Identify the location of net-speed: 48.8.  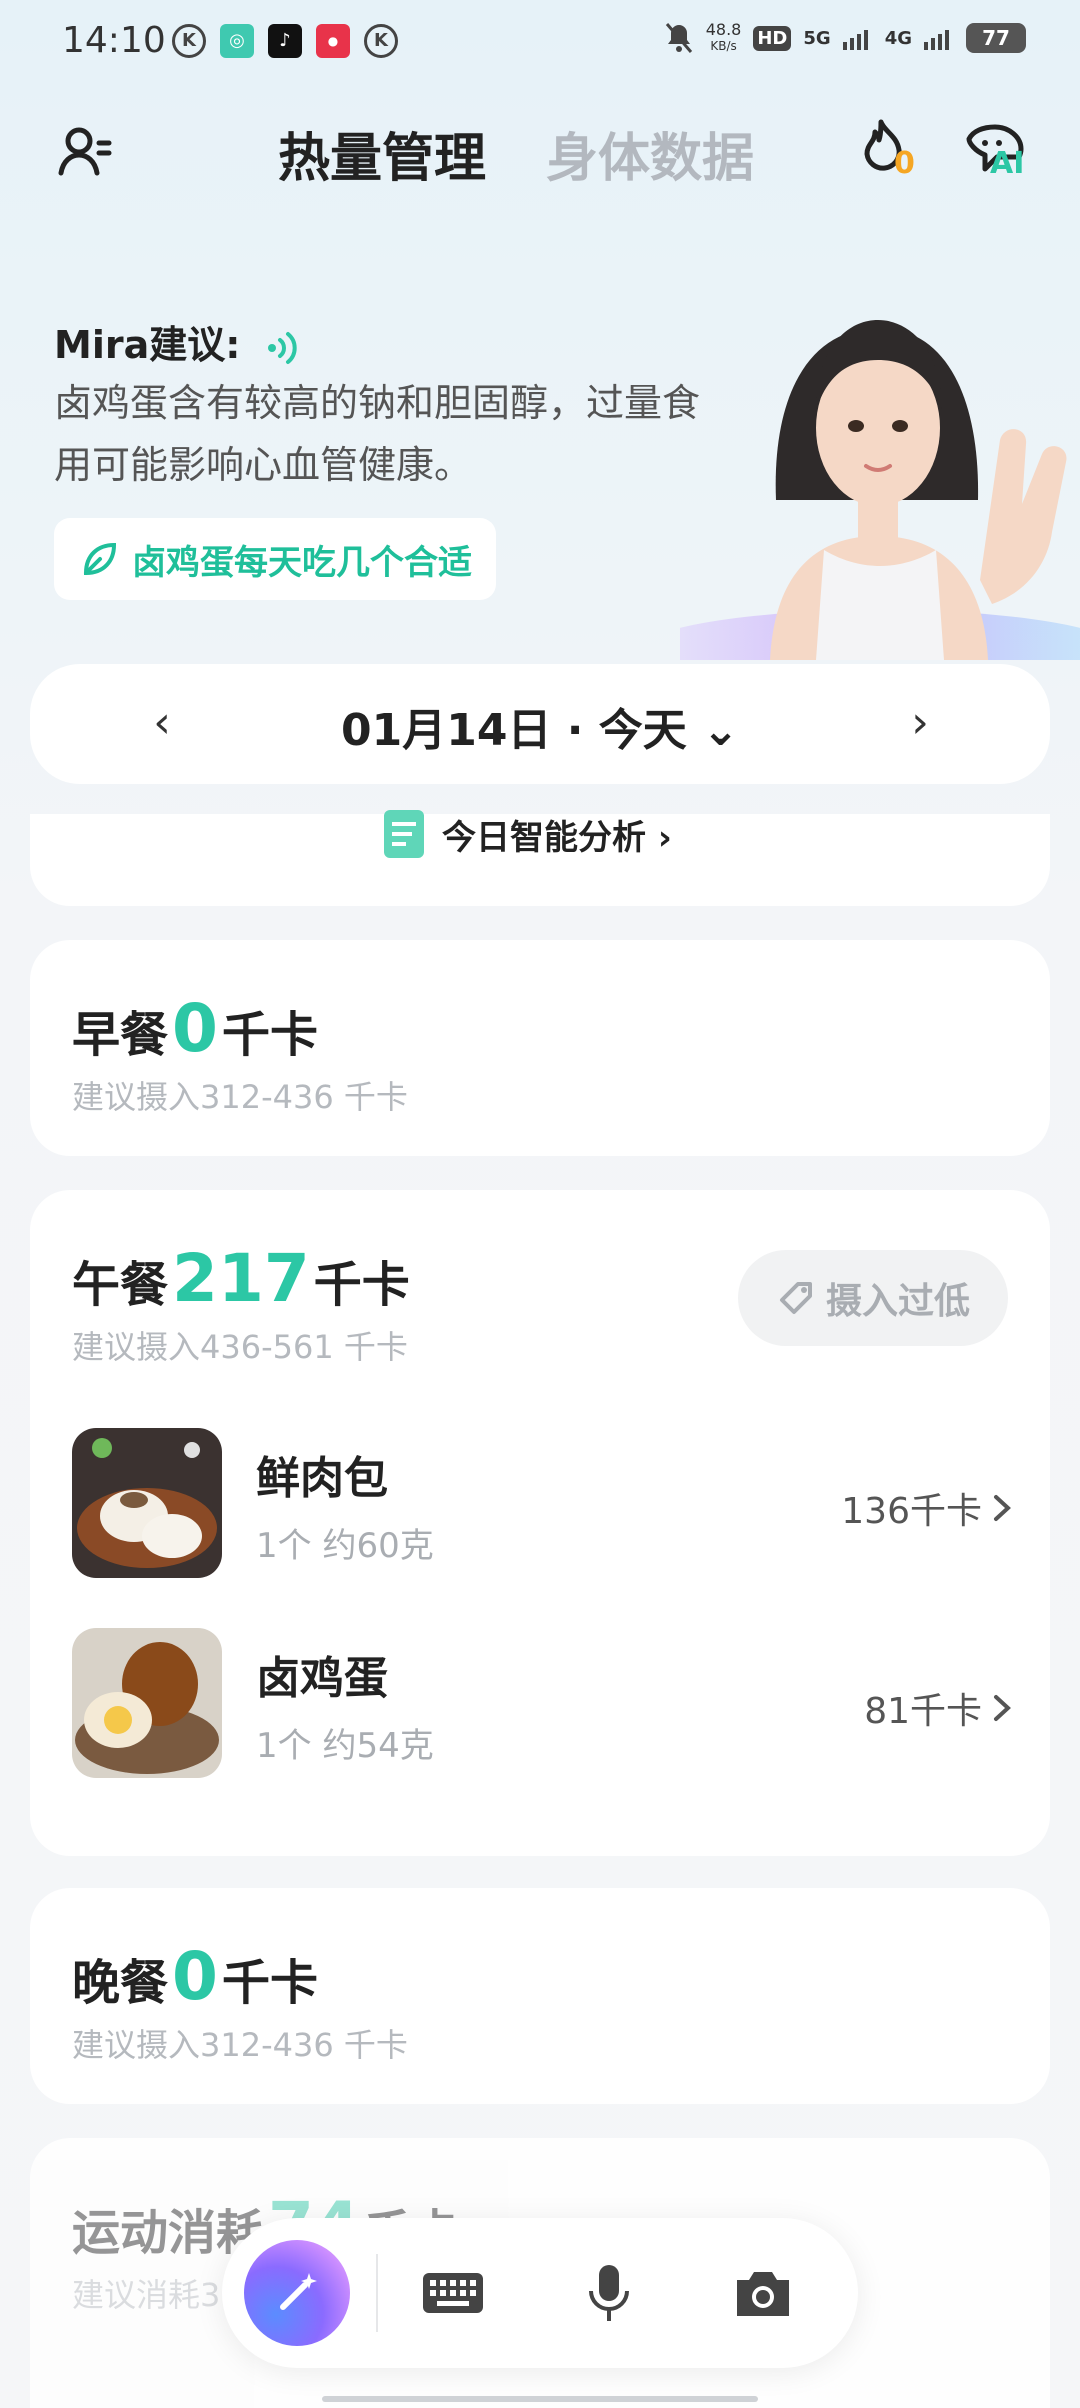
(723, 29).